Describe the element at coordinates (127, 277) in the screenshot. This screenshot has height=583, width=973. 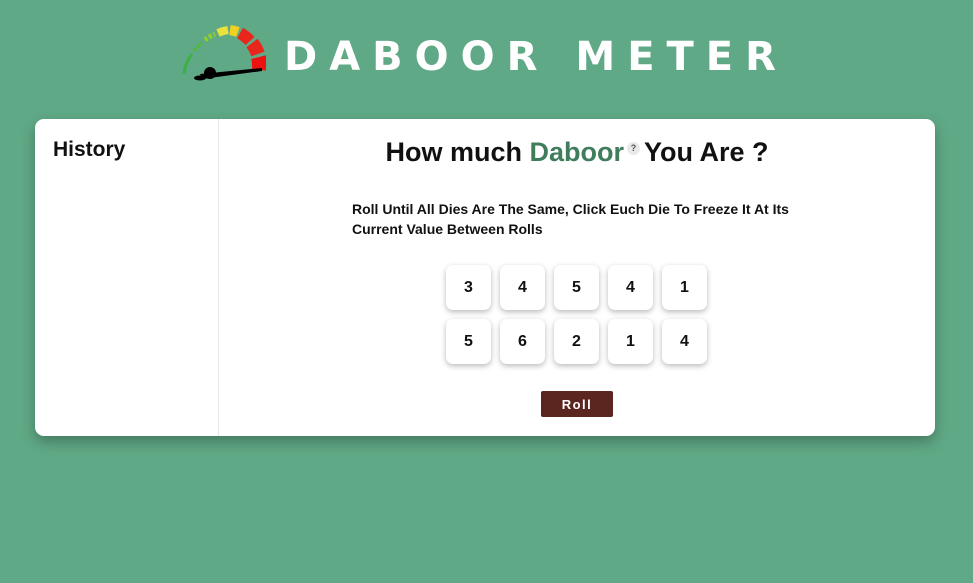
I see `history-sidebar: History` at that location.